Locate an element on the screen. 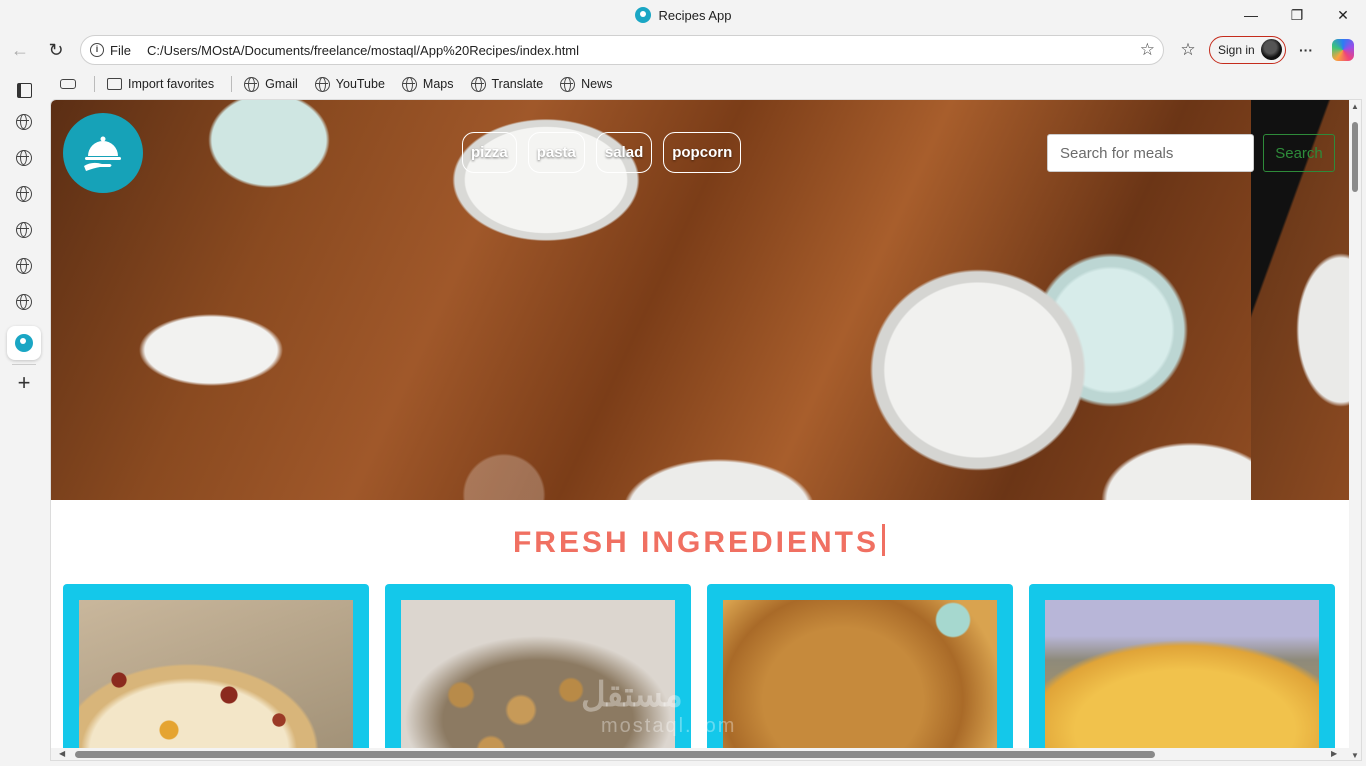  search-button: Search is located at coordinates (1299, 153).